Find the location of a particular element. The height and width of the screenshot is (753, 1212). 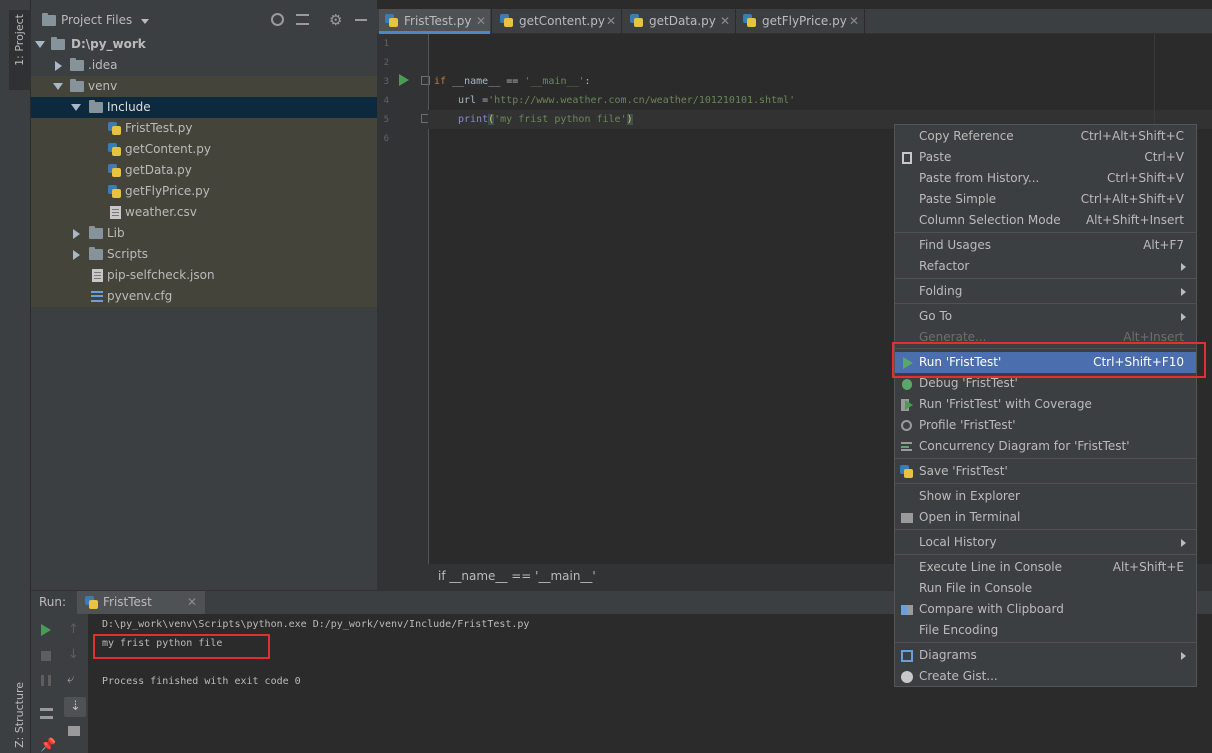

collapse-all-icon is located at coordinates (302, 19).